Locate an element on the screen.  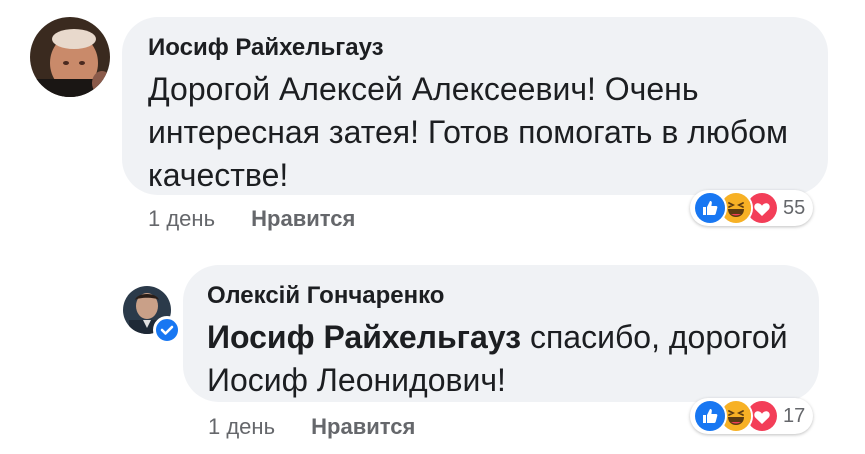
reaction-count: 55 is located at coordinates (794, 207).